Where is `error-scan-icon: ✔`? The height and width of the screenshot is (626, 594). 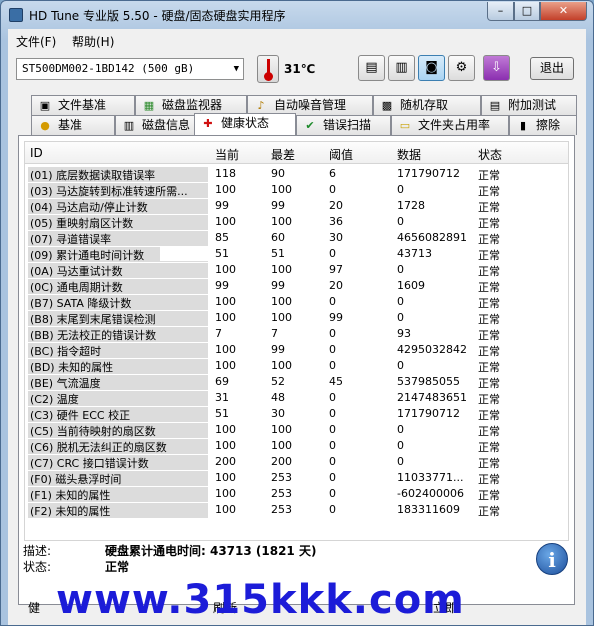
error-scan-icon: ✔ is located at coordinates (310, 125).